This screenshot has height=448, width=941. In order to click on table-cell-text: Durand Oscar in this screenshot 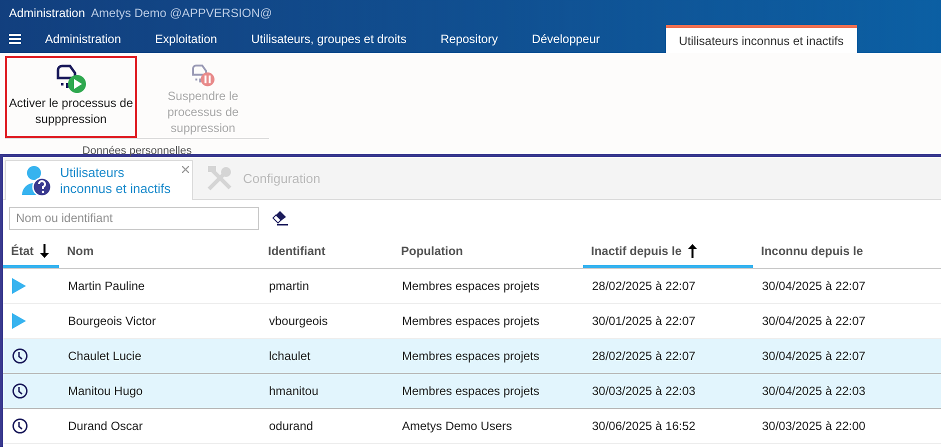, I will do `click(105, 426)`.